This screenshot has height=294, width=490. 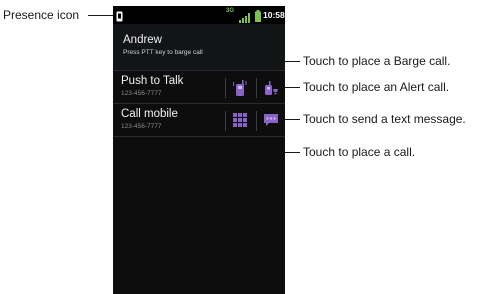 What do you see at coordinates (149, 114) in the screenshot?
I see `row-title: Call mobile` at bounding box center [149, 114].